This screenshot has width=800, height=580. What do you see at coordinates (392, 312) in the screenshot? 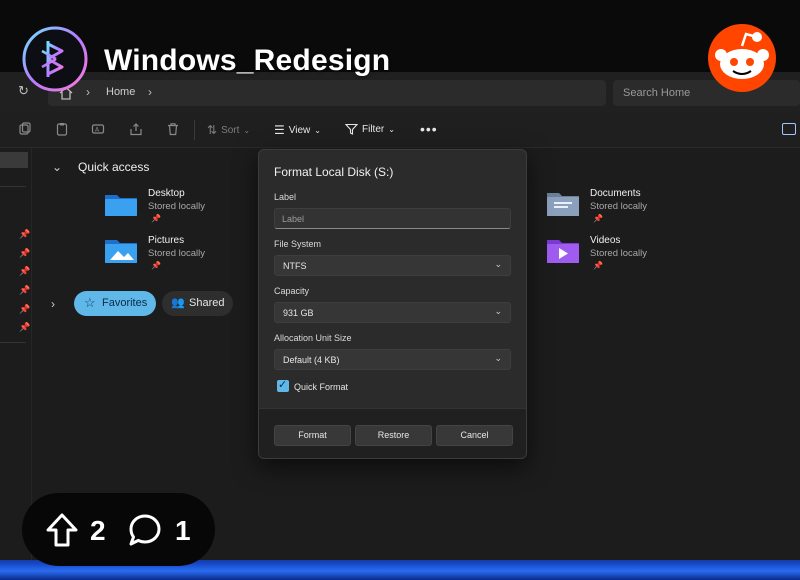
I see `capacity-select: 931 GB ⌄` at bounding box center [392, 312].